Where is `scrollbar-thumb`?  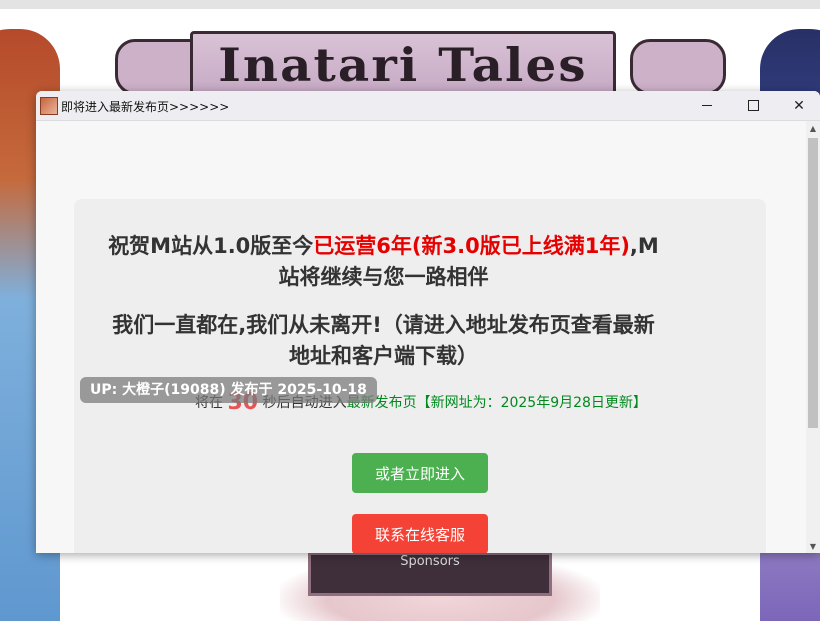
scrollbar-thumb is located at coordinates (813, 283).